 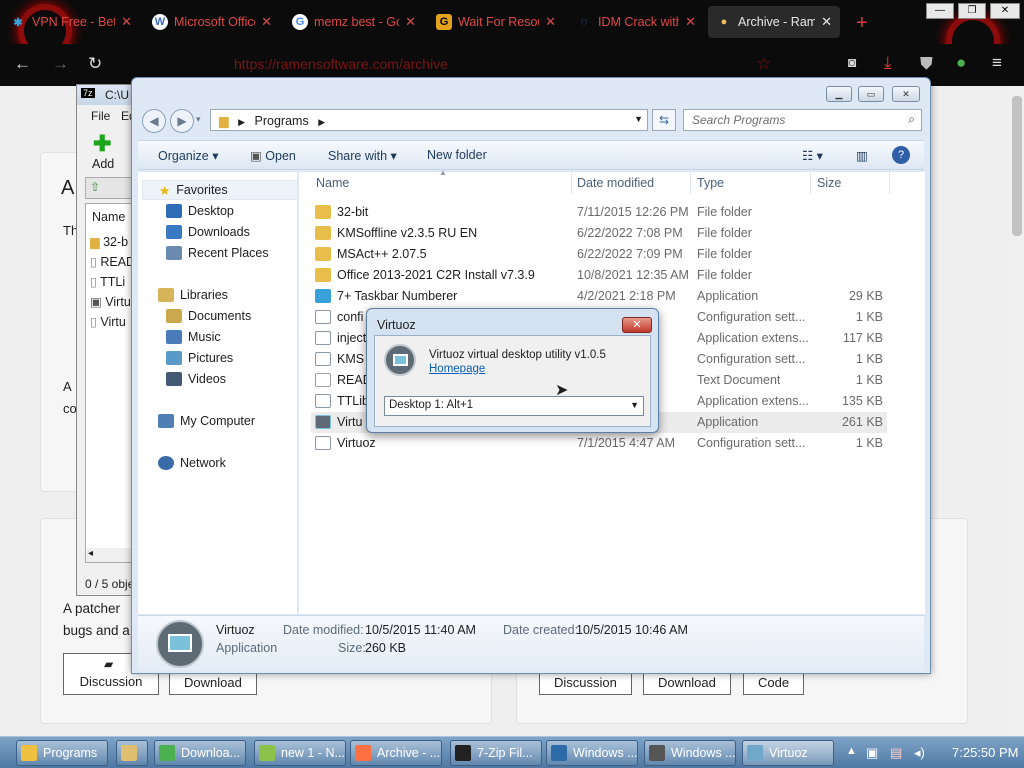 What do you see at coordinates (95, 187) in the screenshot?
I see `up-folder-icon: ⇧` at bounding box center [95, 187].